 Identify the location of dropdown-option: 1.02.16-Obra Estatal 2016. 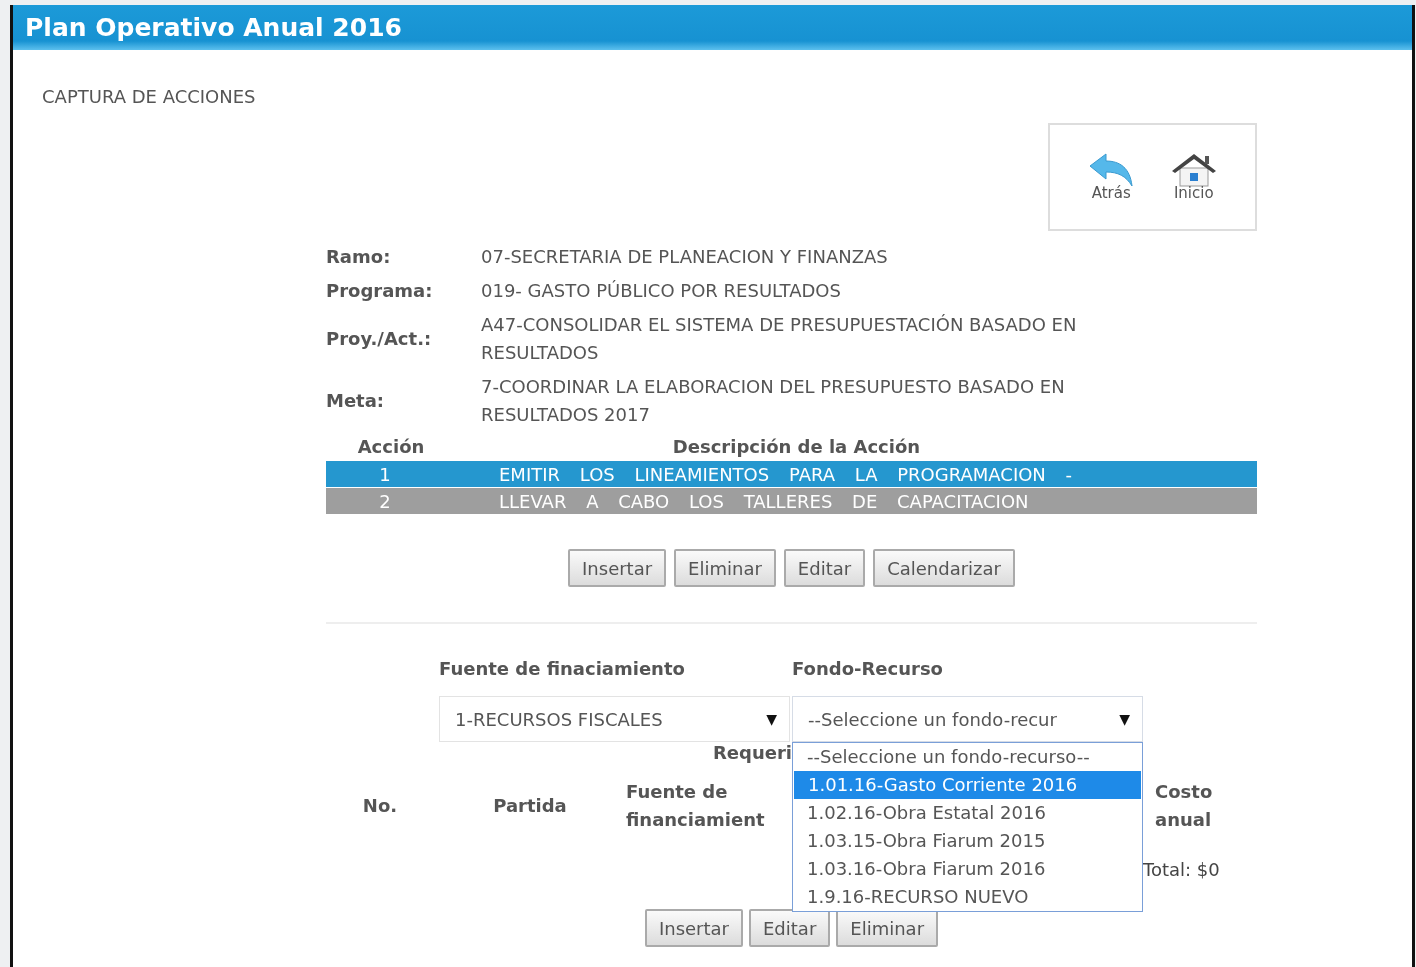
(967, 813).